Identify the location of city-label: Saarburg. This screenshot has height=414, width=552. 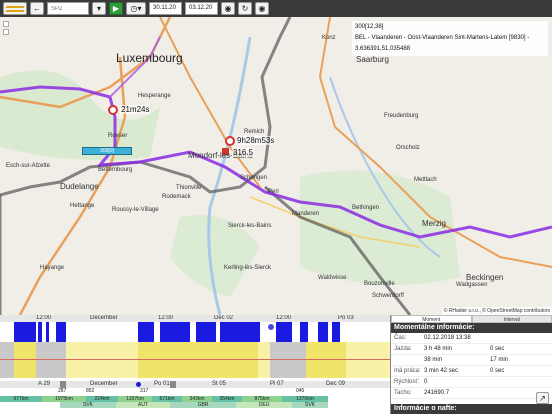
(372, 59).